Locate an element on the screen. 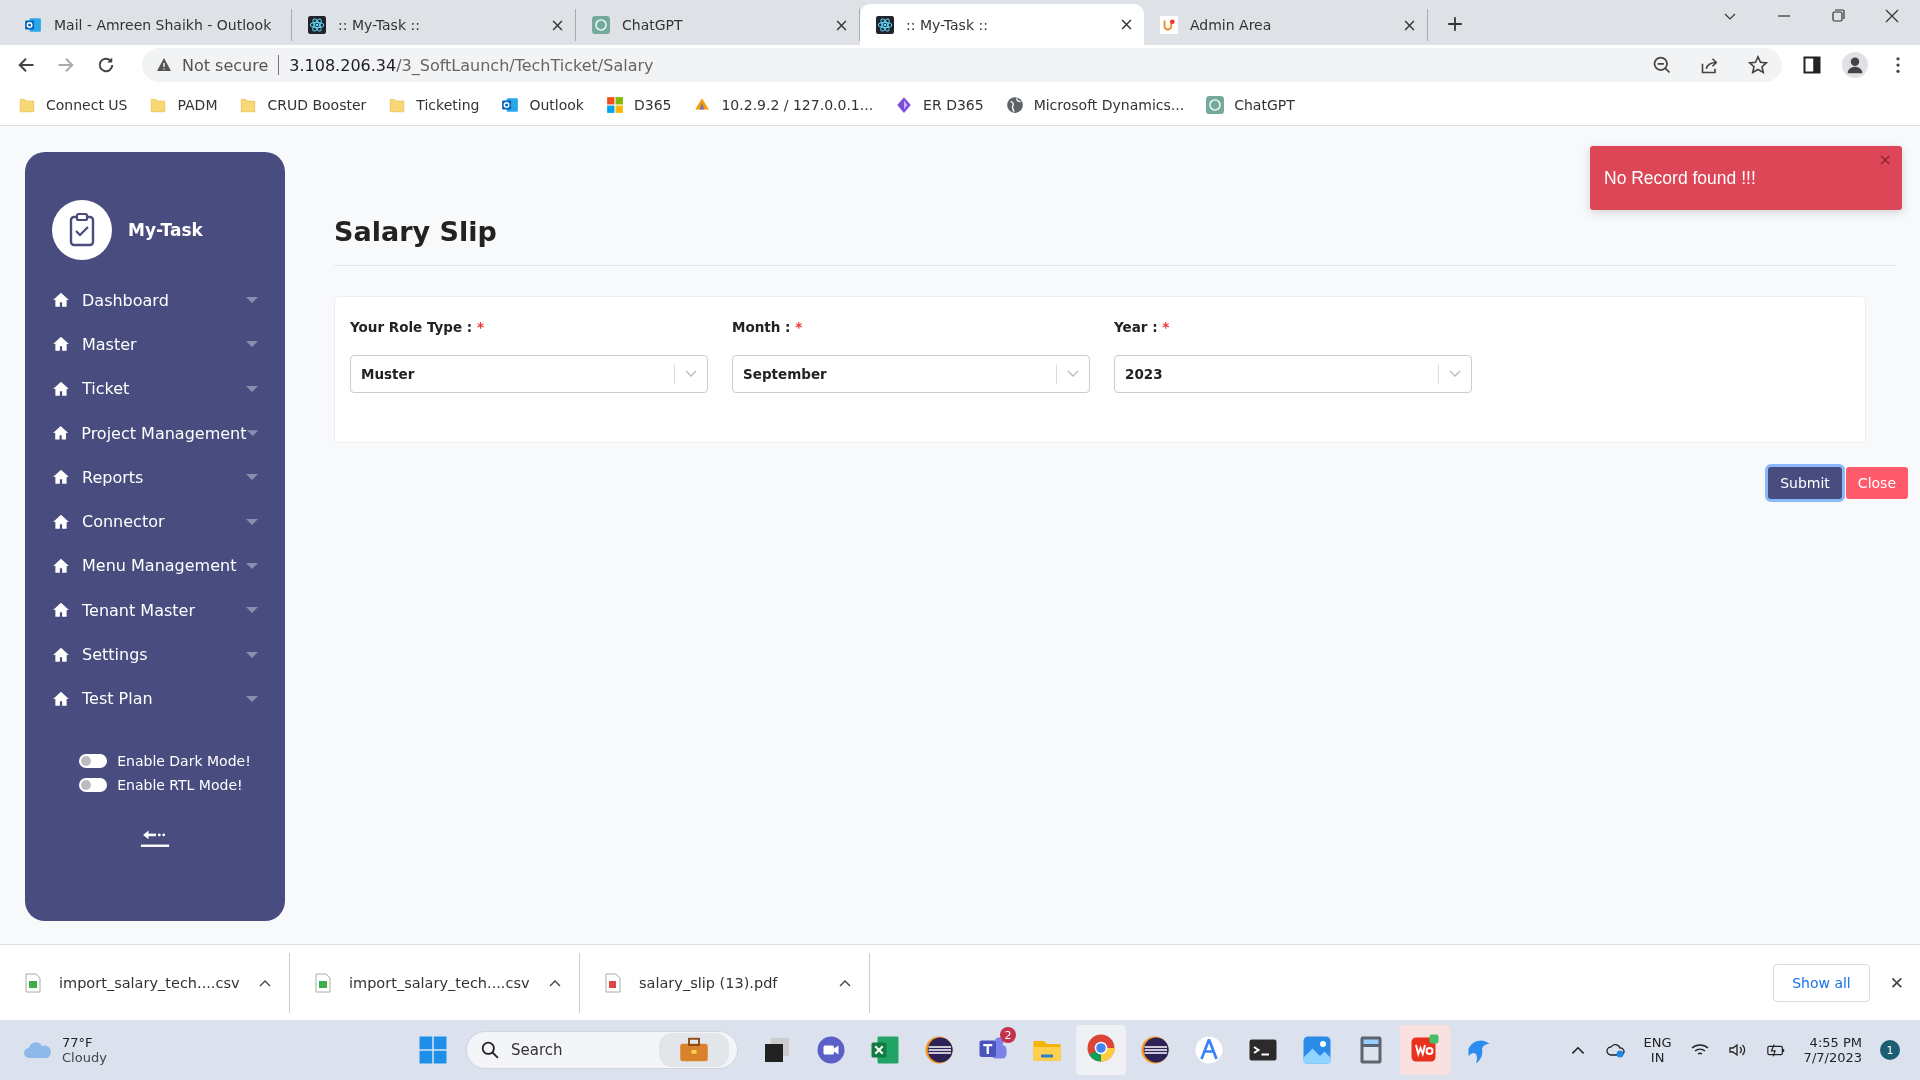 The image size is (1920, 1080). reload-icon is located at coordinates (106, 65).